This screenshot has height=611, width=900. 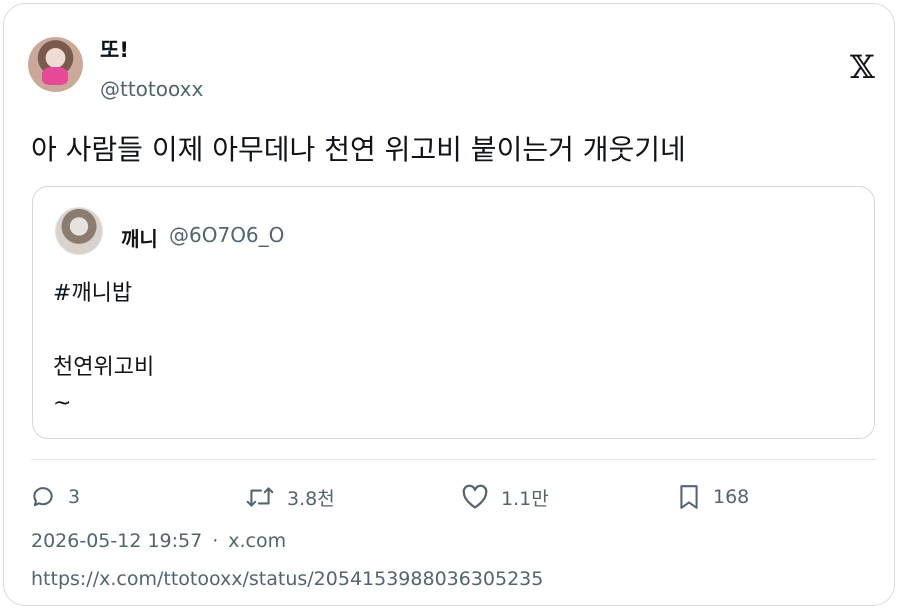 What do you see at coordinates (55, 497) in the screenshot?
I see `reply-button: 3` at bounding box center [55, 497].